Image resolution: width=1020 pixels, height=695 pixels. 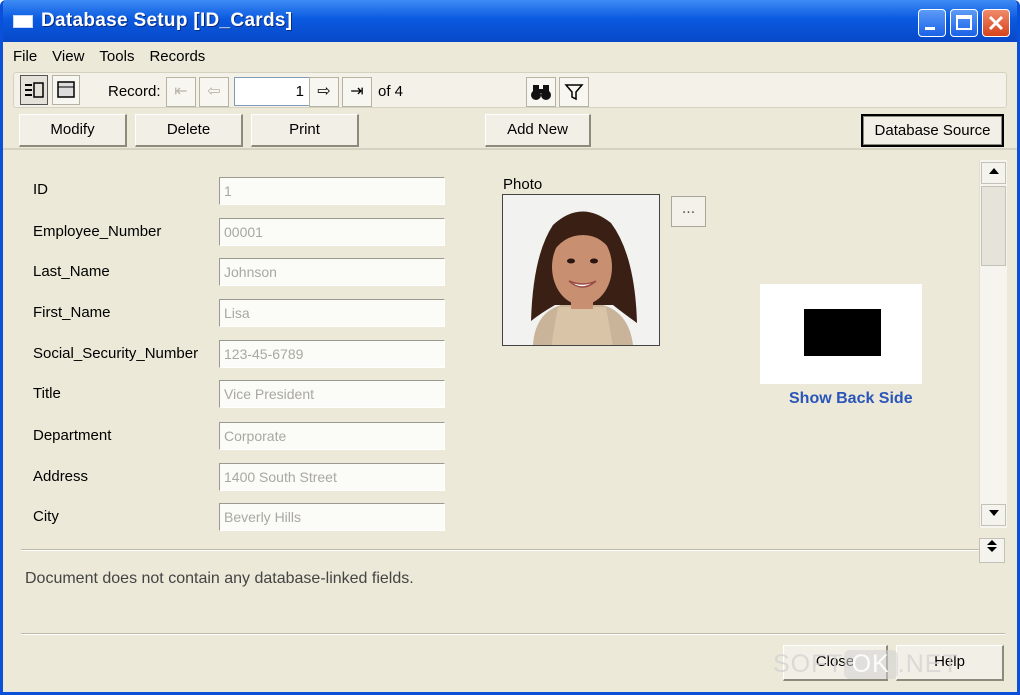 I want to click on scroll-thumb, so click(x=993, y=226).